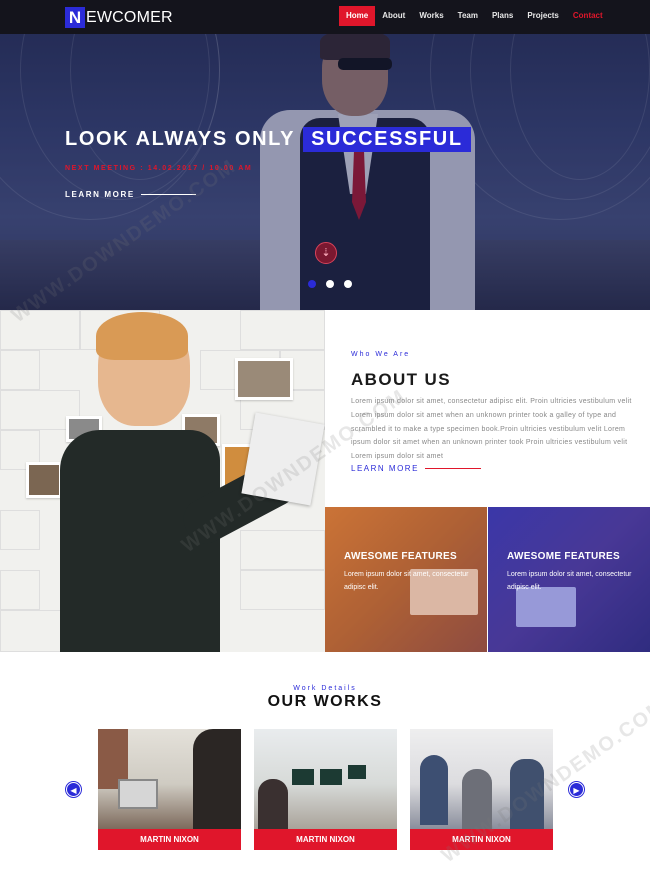  I want to click on hero-title: LOOK ALWAYS ONLY SUCCESSFUL, so click(268, 139).